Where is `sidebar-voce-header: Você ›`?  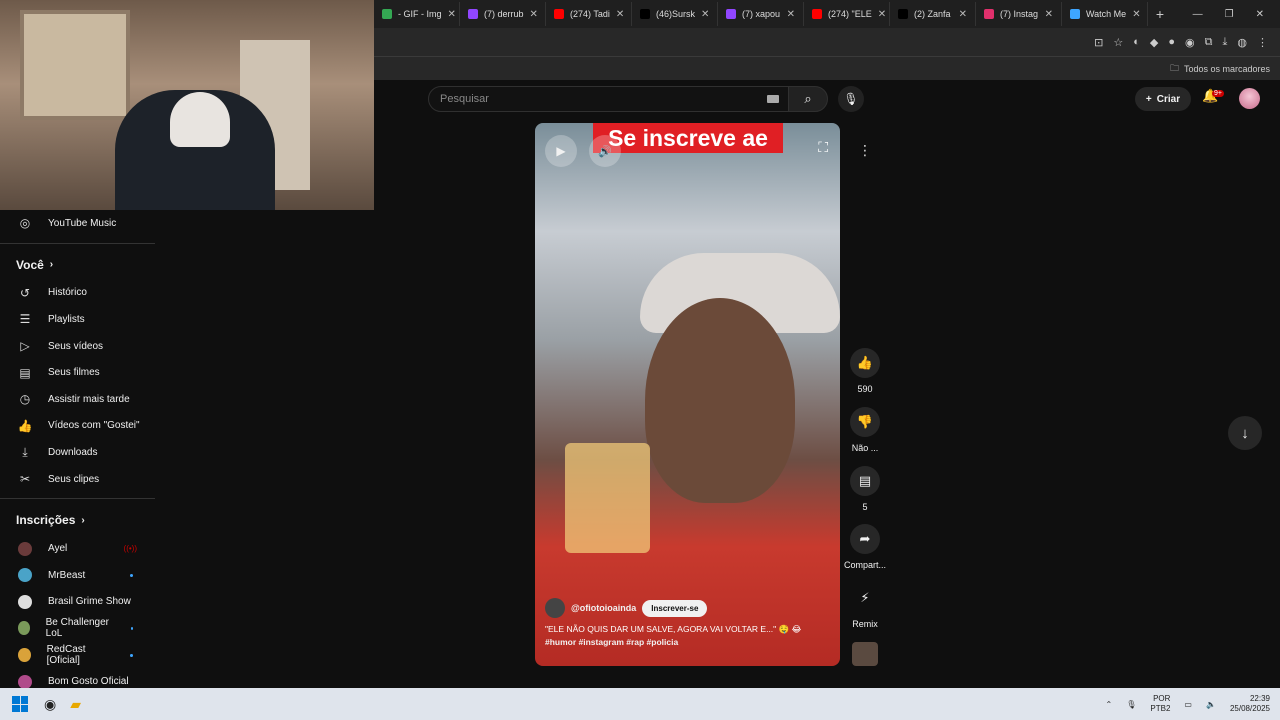
sidebar-voce-header: Você › is located at coordinates (77, 265).